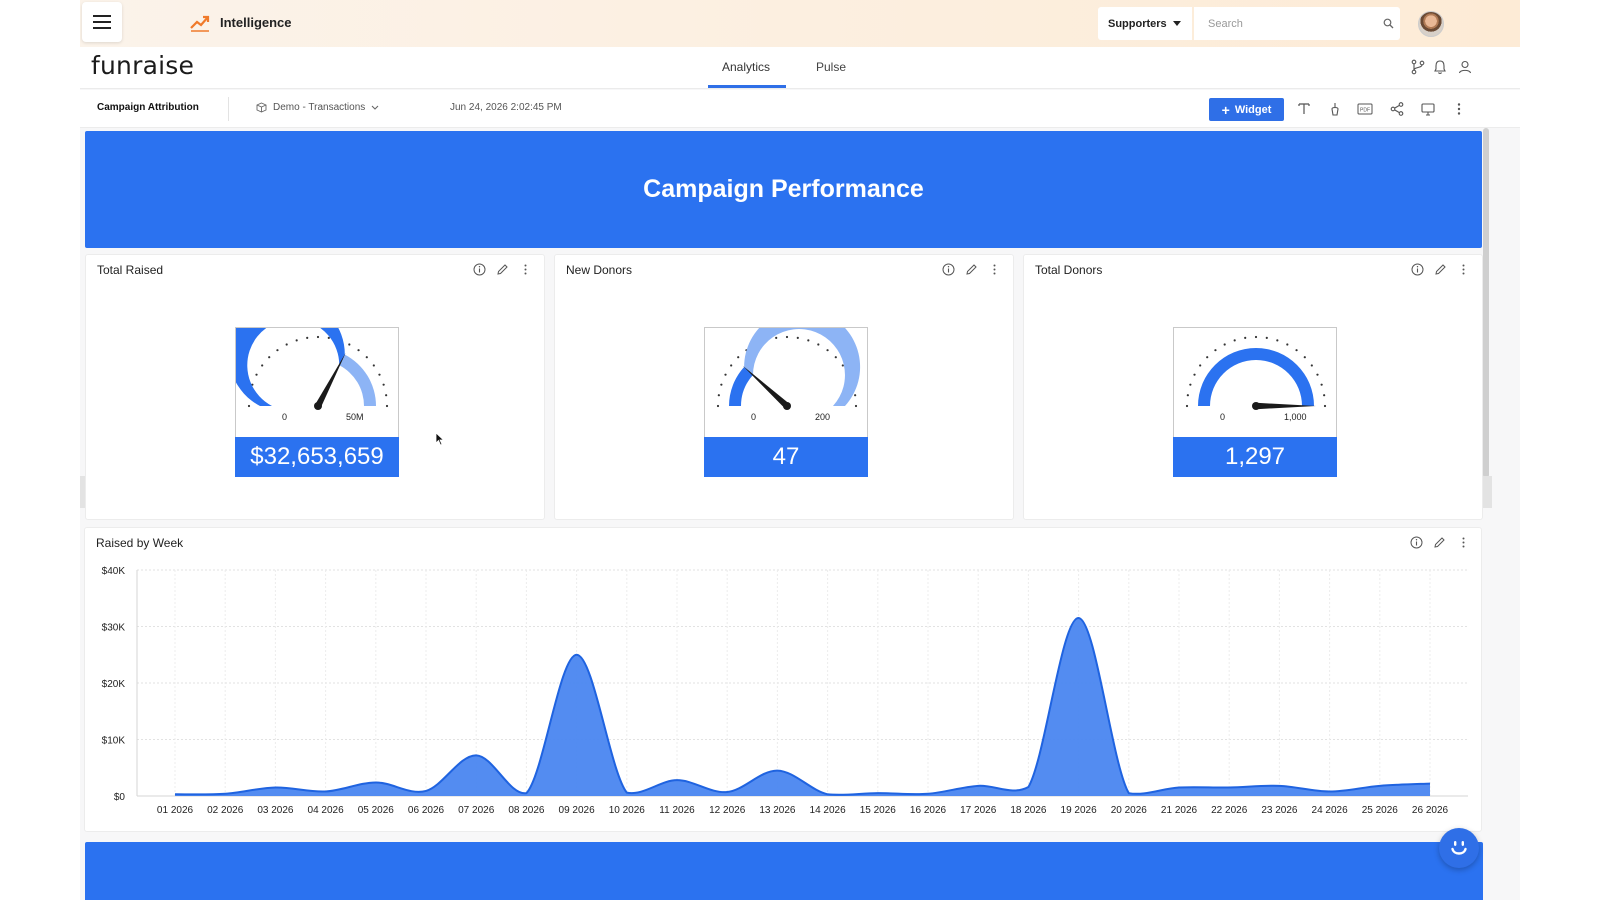 The height and width of the screenshot is (900, 1600). I want to click on campaign-banner: Campaign Performance, so click(783, 189).